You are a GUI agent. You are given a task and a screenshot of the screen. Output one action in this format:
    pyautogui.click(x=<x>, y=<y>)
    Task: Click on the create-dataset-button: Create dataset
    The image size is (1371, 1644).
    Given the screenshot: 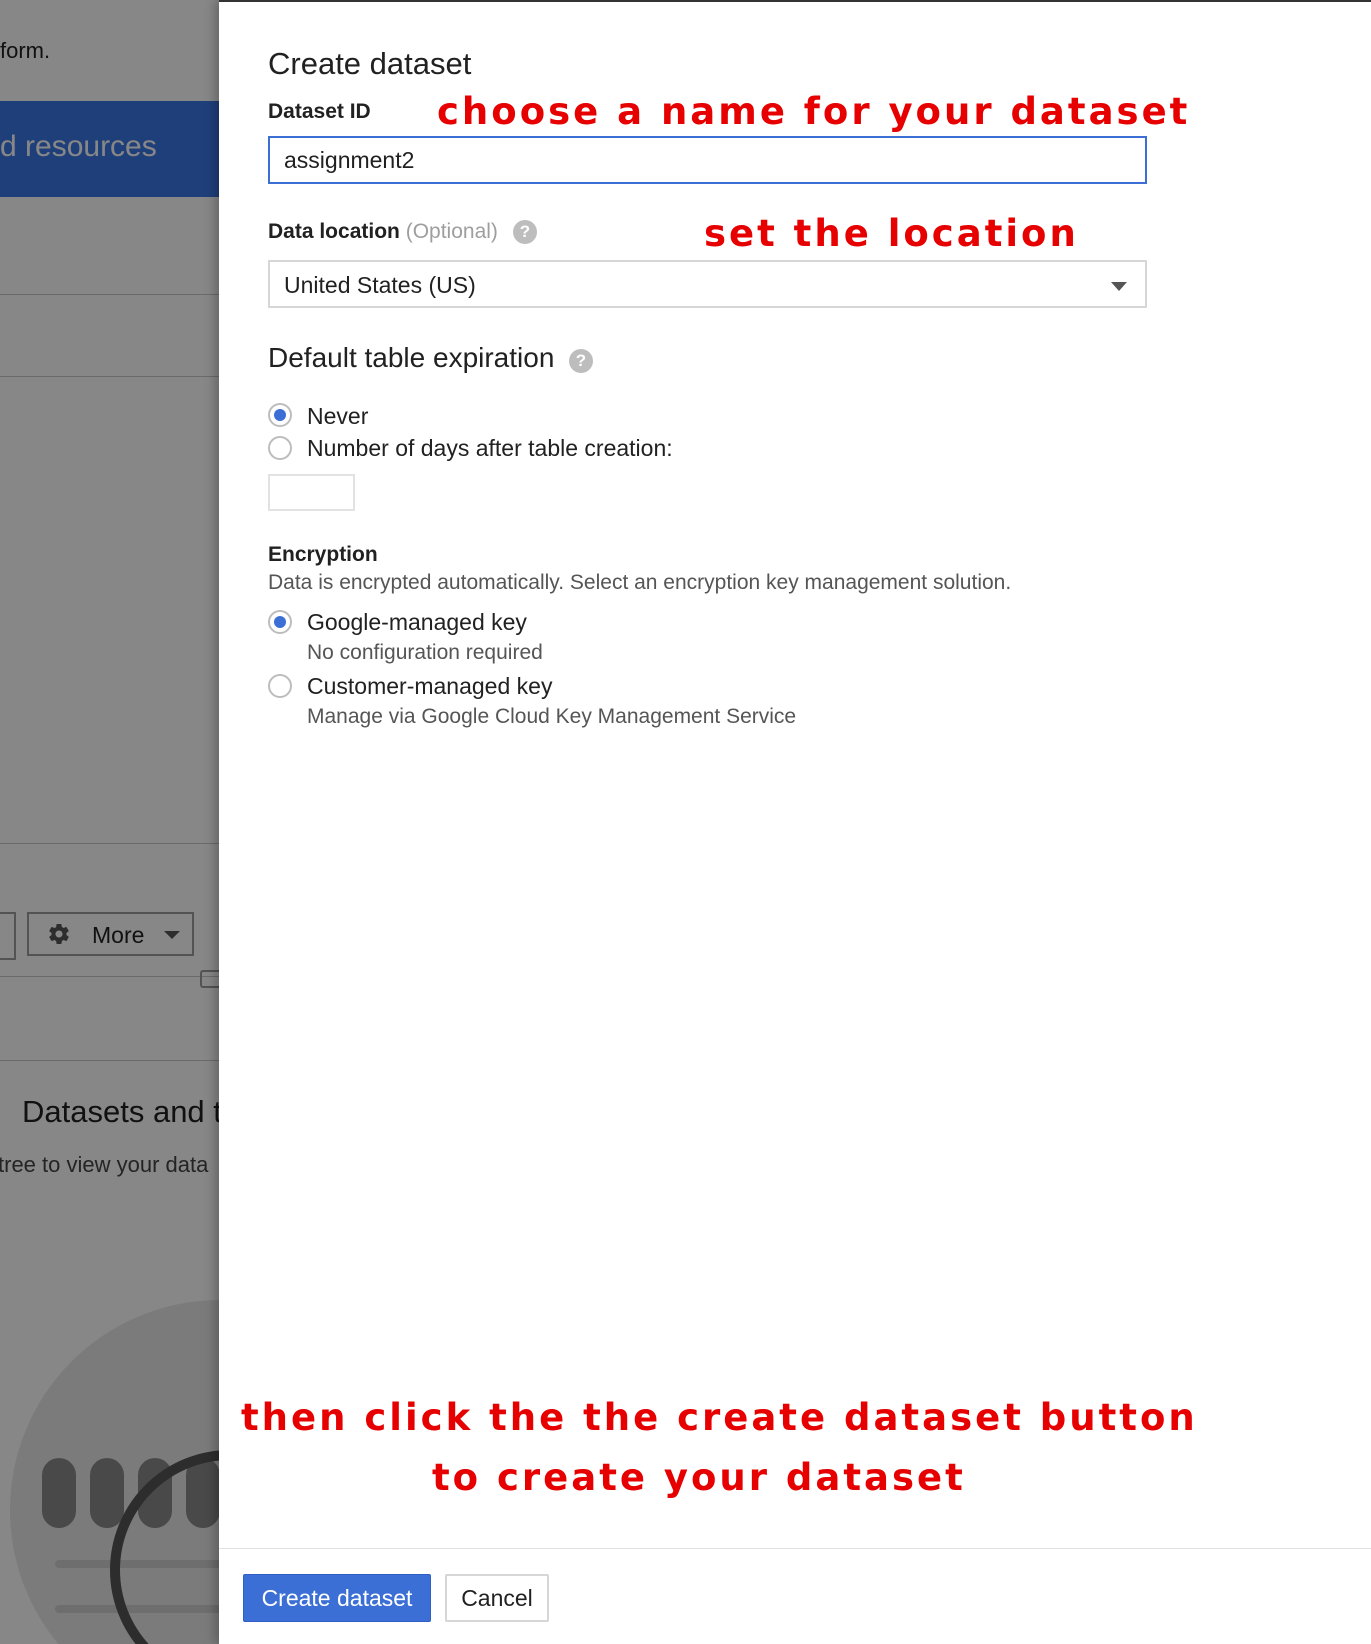 What is the action you would take?
    pyautogui.click(x=337, y=1598)
    